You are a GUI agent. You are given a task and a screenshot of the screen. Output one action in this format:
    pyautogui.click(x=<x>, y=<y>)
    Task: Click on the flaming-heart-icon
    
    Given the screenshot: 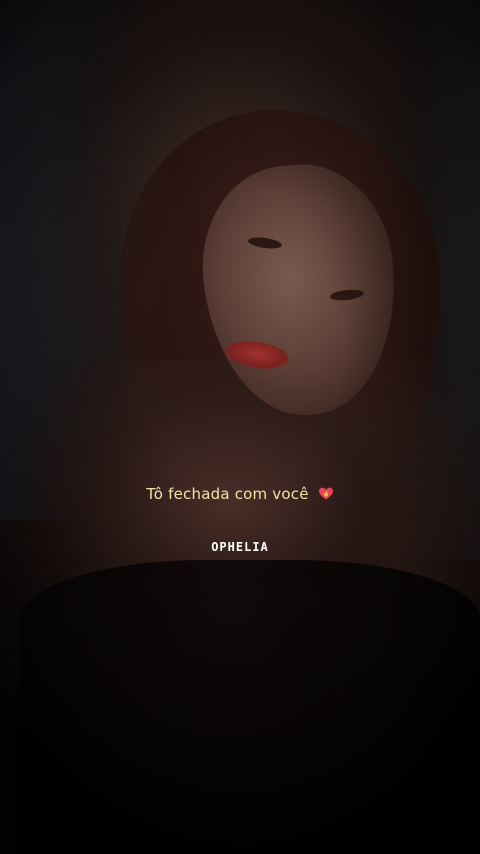 What is the action you would take?
    pyautogui.click(x=326, y=493)
    